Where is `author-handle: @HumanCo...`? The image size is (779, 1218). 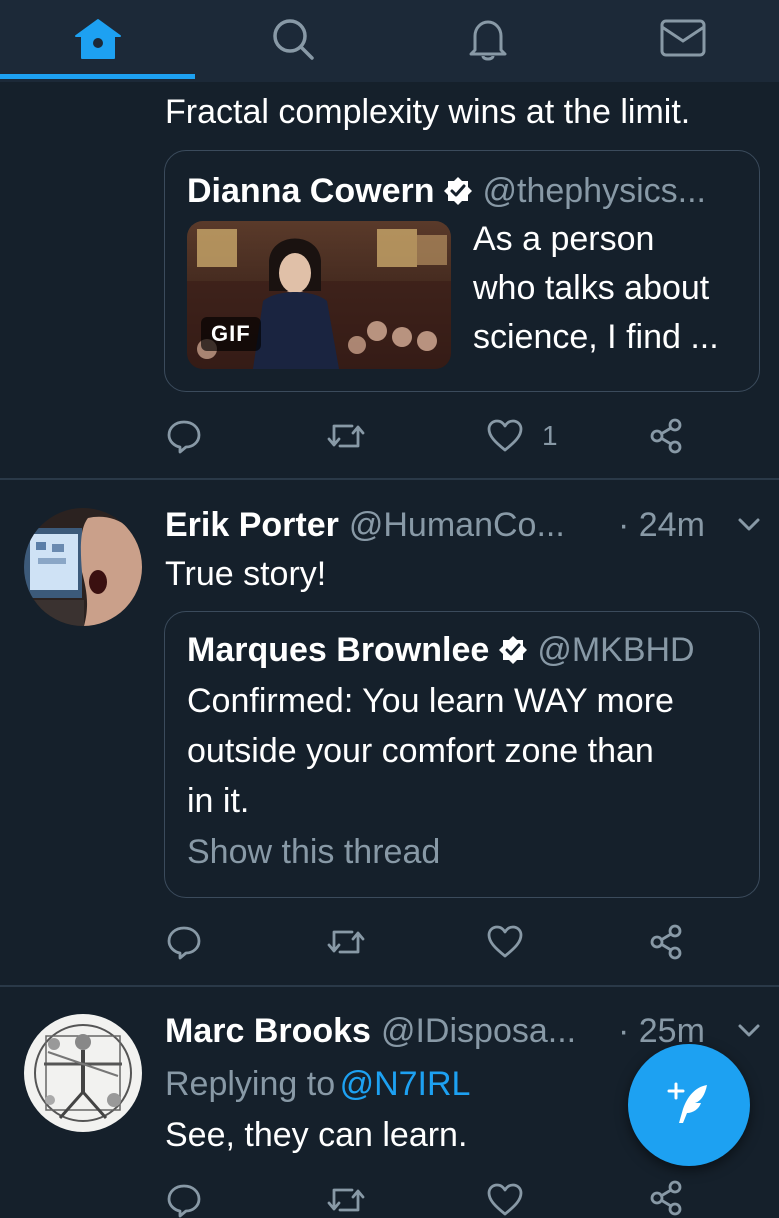
author-handle: @HumanCo... is located at coordinates (457, 525).